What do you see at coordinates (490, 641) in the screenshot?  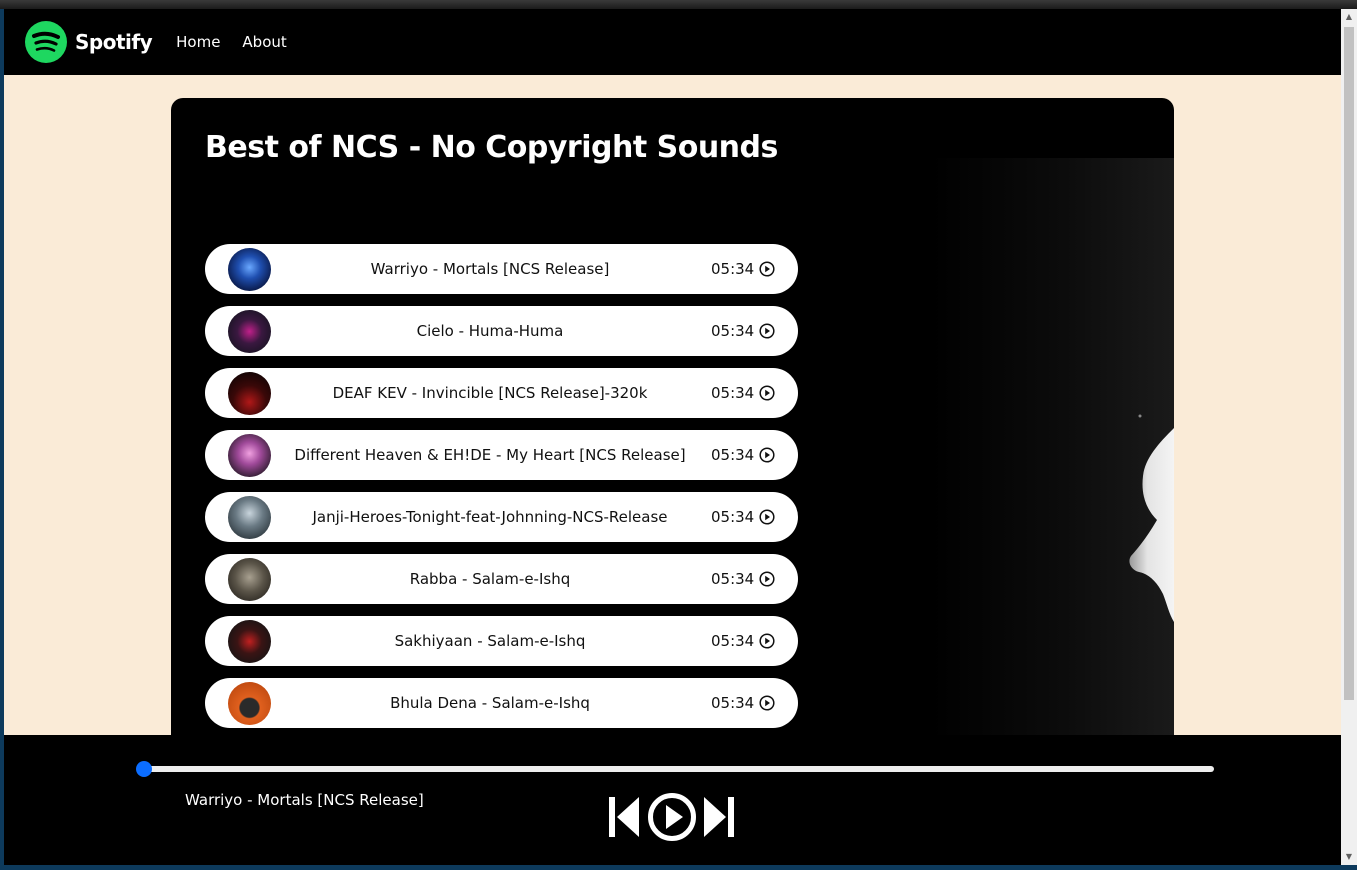 I see `song-name: Sakhiyaan - Salam-e-Ishq` at bounding box center [490, 641].